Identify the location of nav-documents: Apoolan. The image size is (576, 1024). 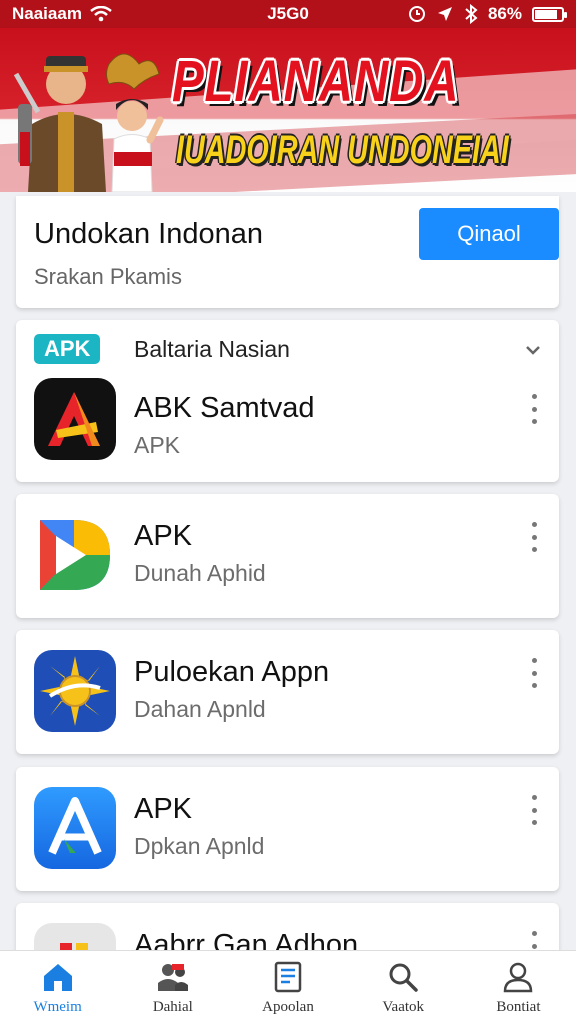
(287, 987).